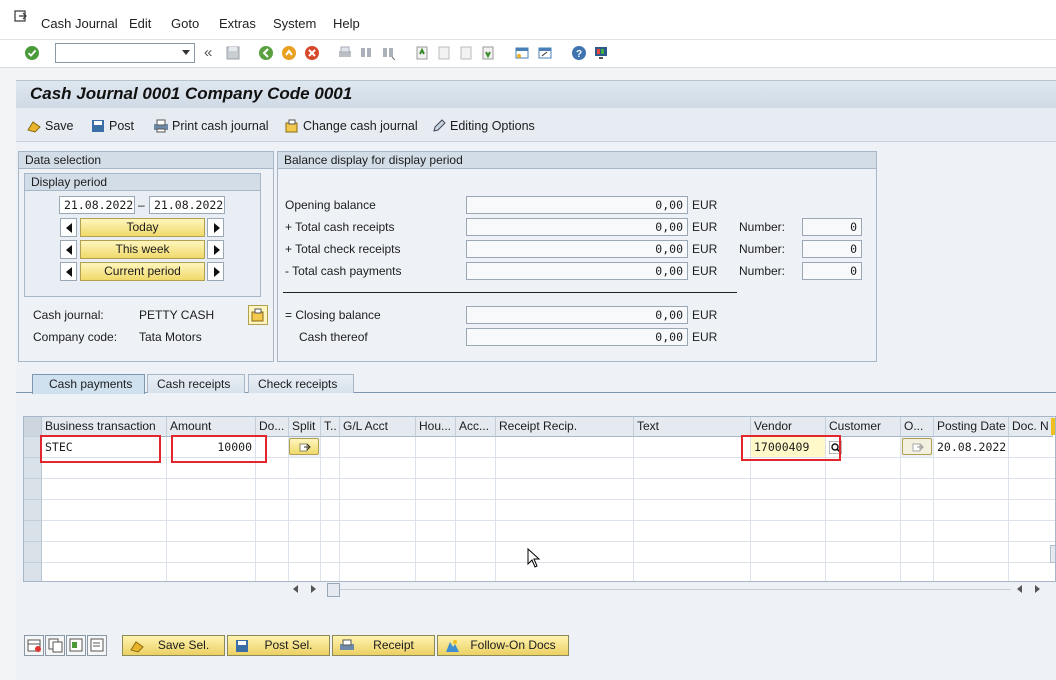  What do you see at coordinates (185, 23) in the screenshot?
I see `menu-goto: Goto` at bounding box center [185, 23].